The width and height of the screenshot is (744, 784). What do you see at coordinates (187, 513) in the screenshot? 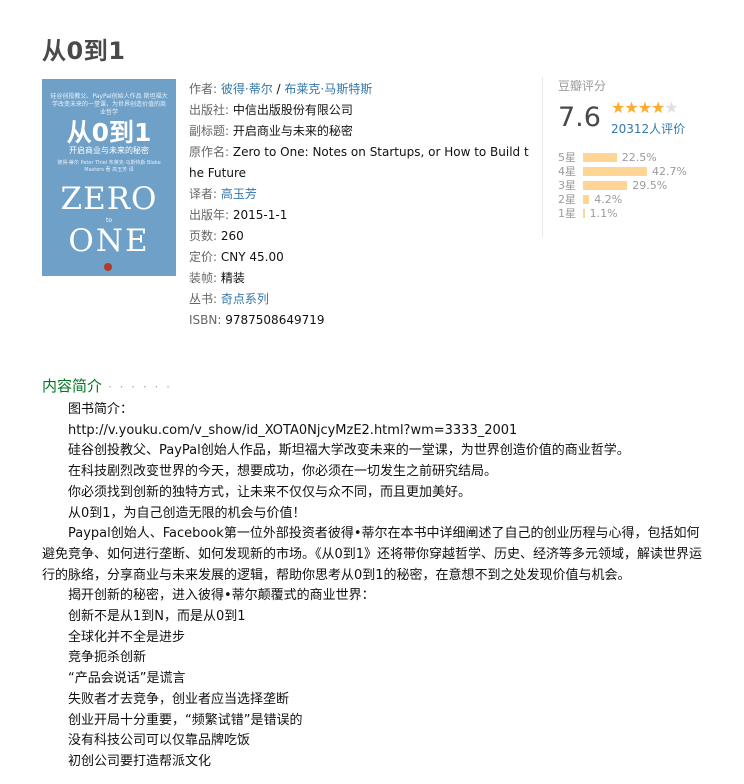
I see `intro-paragraph: 从0到1，为自己创造无限的机会与价值！` at bounding box center [187, 513].